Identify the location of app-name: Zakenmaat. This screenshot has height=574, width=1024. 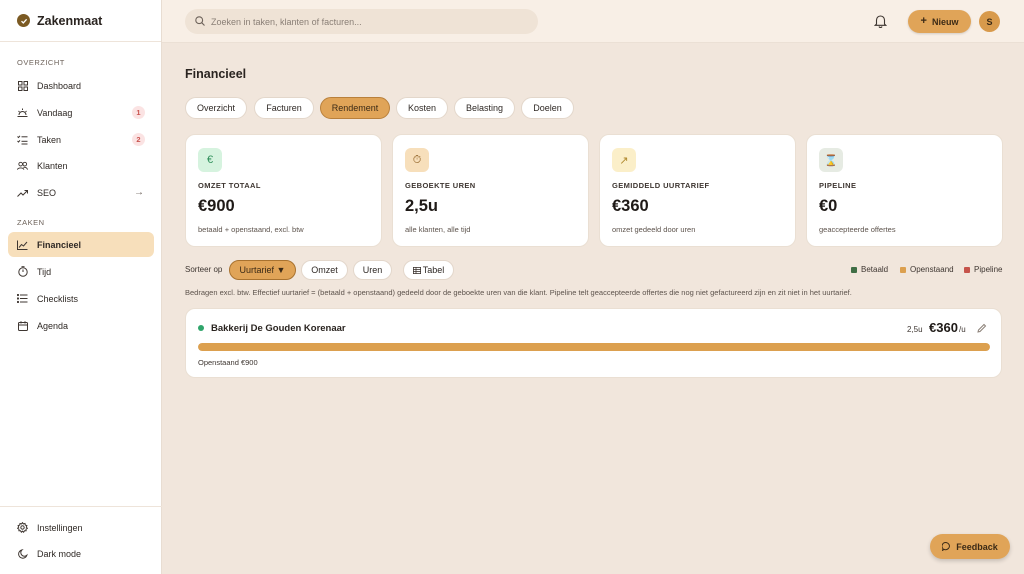
(70, 20).